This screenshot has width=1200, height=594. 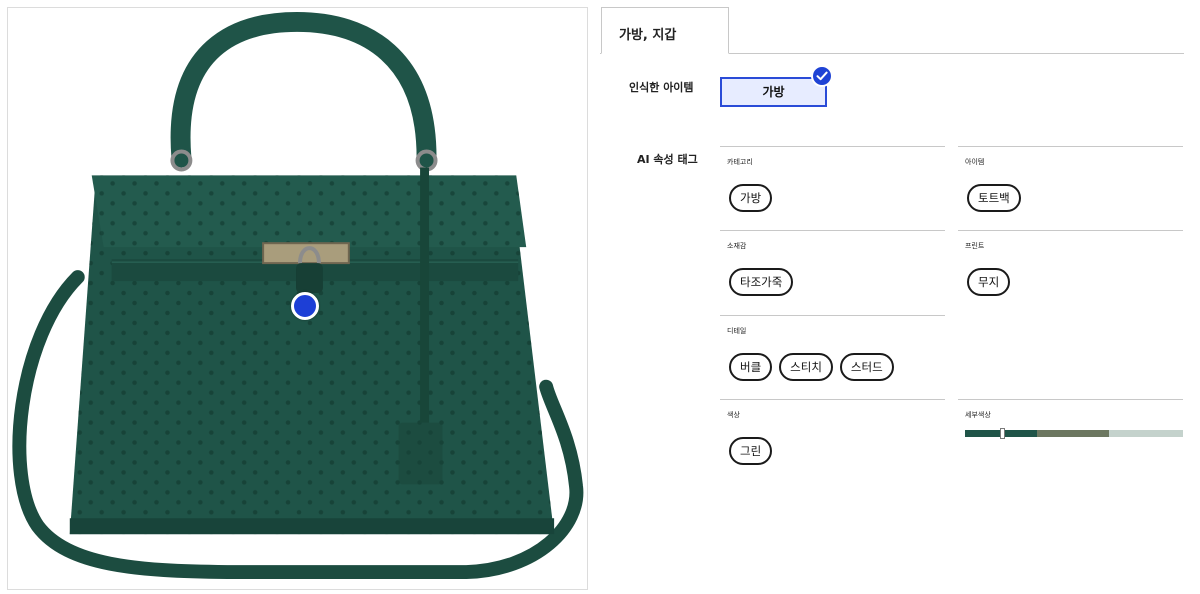 I want to click on ai-tags-label: AI 속성 태그, so click(x=667, y=159).